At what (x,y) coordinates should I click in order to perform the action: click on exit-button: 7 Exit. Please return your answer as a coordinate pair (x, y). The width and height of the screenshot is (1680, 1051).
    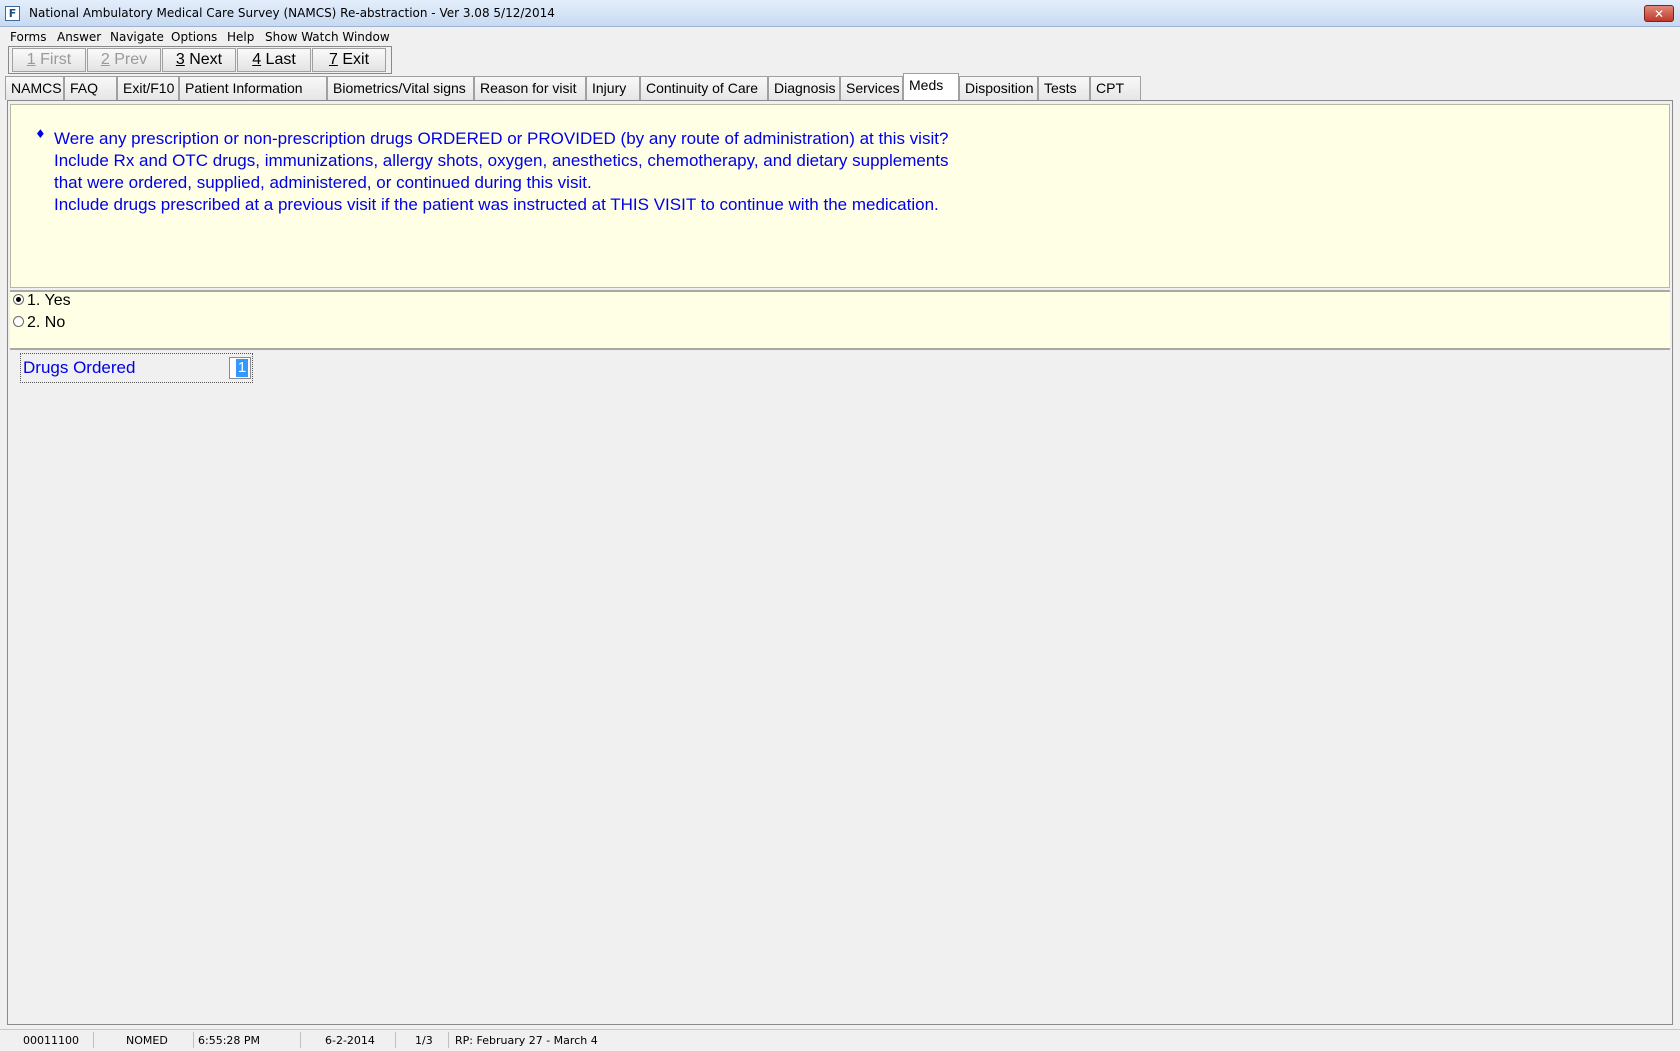
    Looking at the image, I should click on (349, 60).